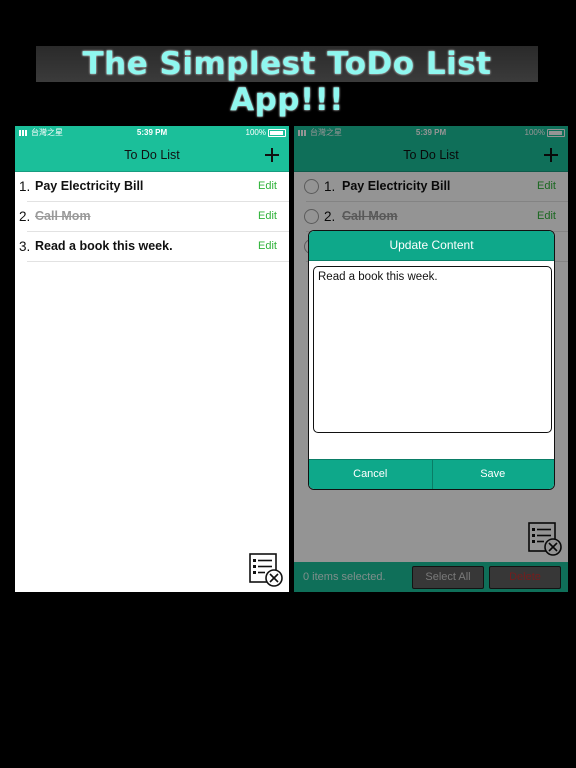  I want to click on todo-number: 1., so click(25, 186).